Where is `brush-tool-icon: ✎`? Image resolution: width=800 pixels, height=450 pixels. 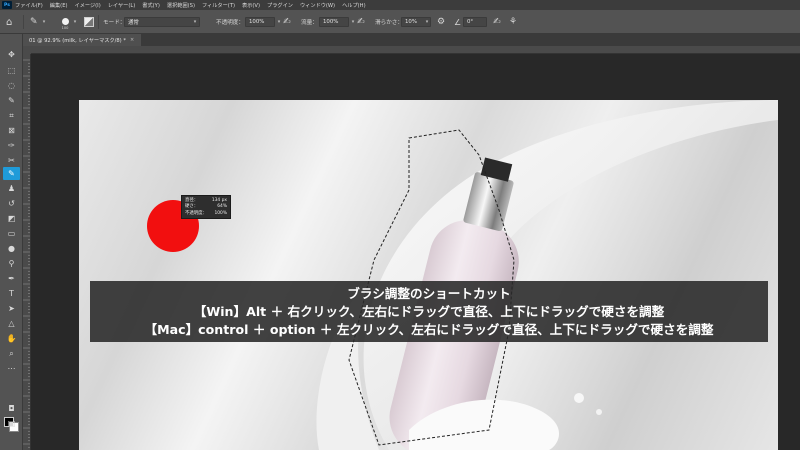
brush-tool-icon: ✎ is located at coordinates (11, 173).